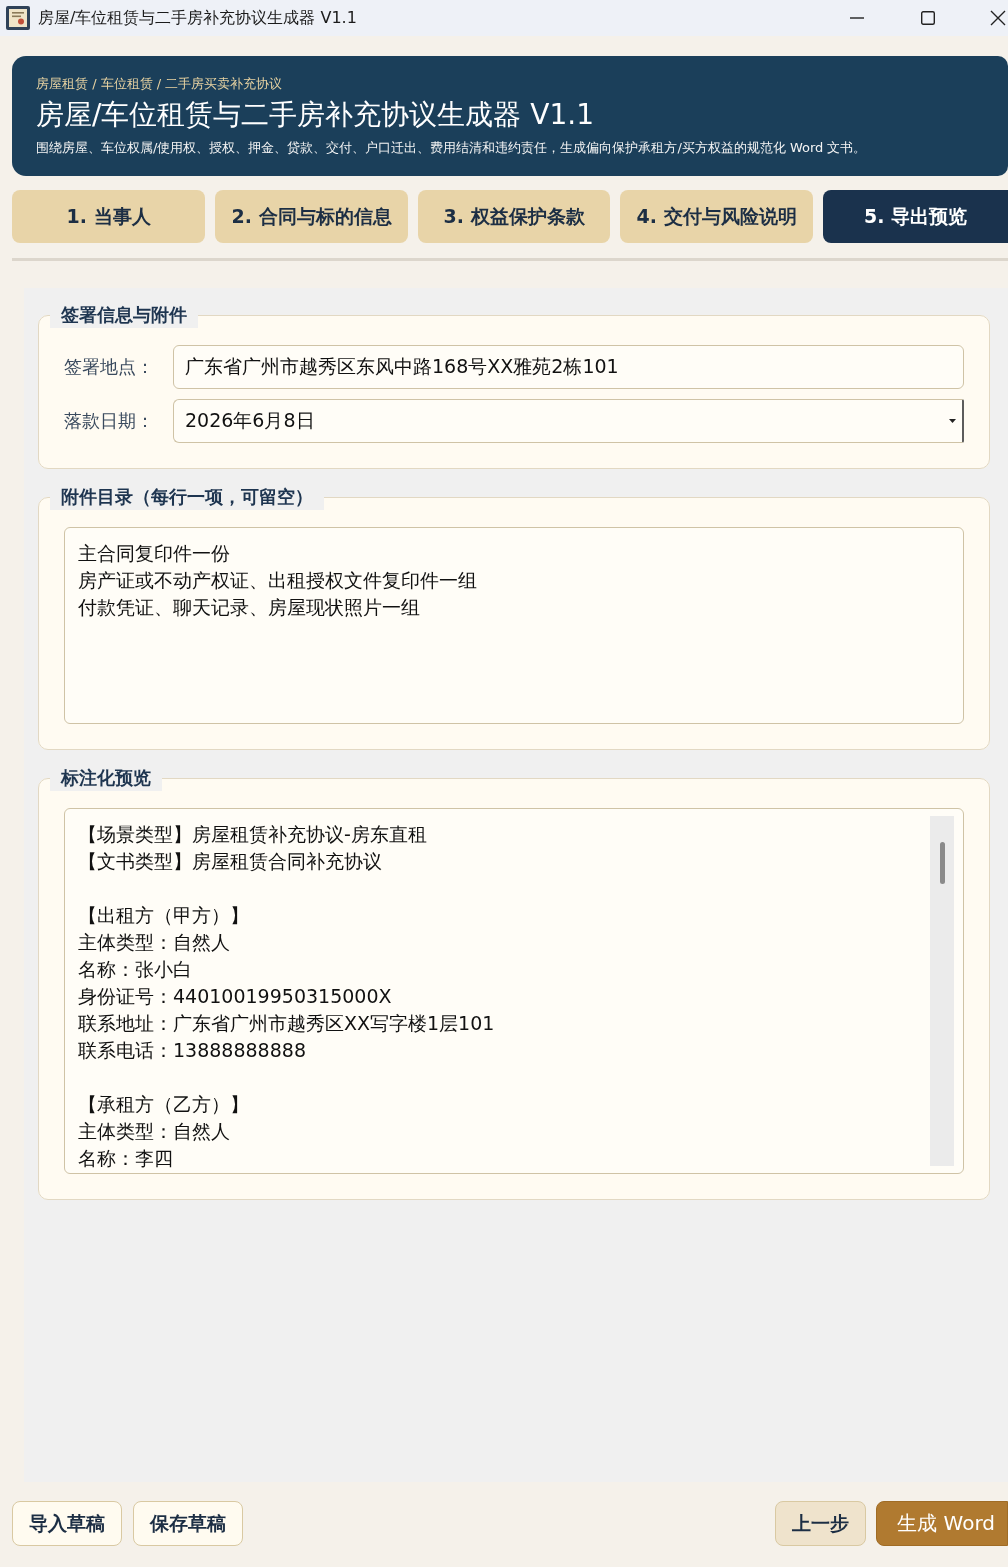 The width and height of the screenshot is (1008, 1567). I want to click on generate-button: 生成 Word, so click(942, 1523).